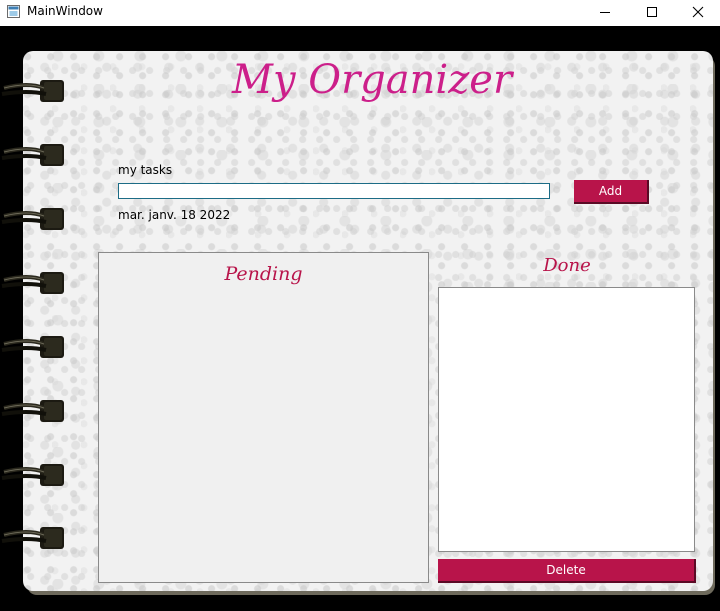 The height and width of the screenshot is (611, 720). I want to click on delete-button: Delete, so click(567, 571).